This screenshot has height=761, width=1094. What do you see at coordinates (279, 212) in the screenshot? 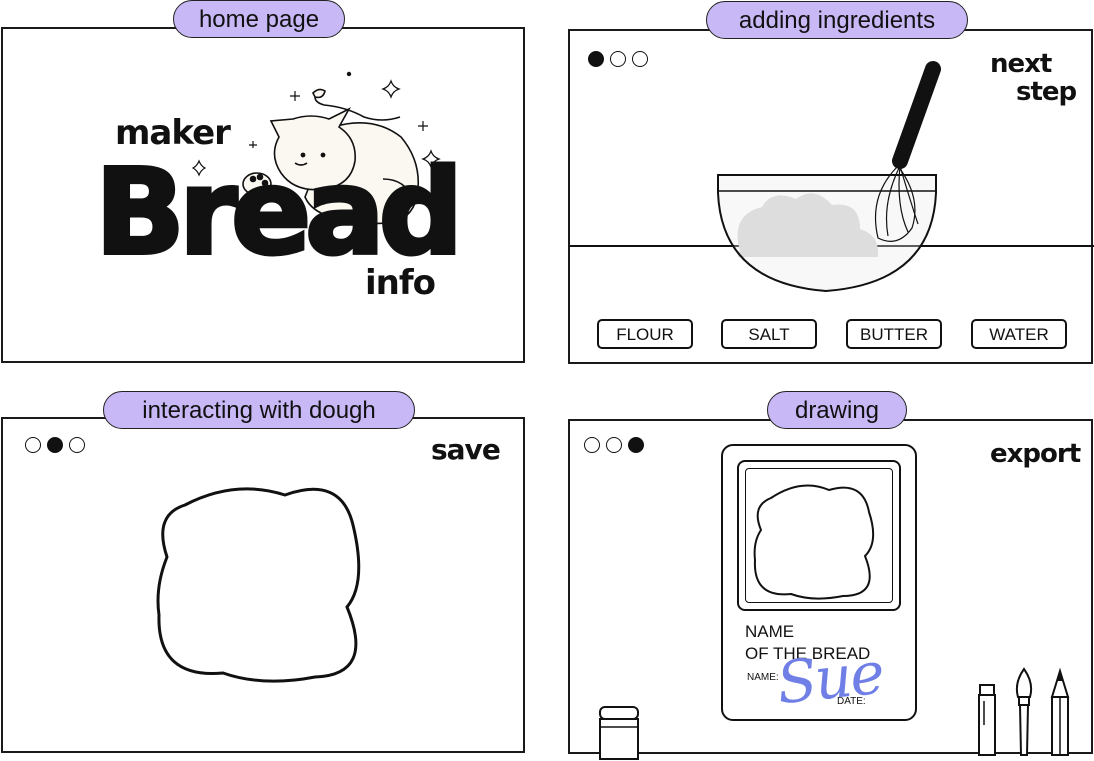
I see `logo-bread-text: Bread` at bounding box center [279, 212].